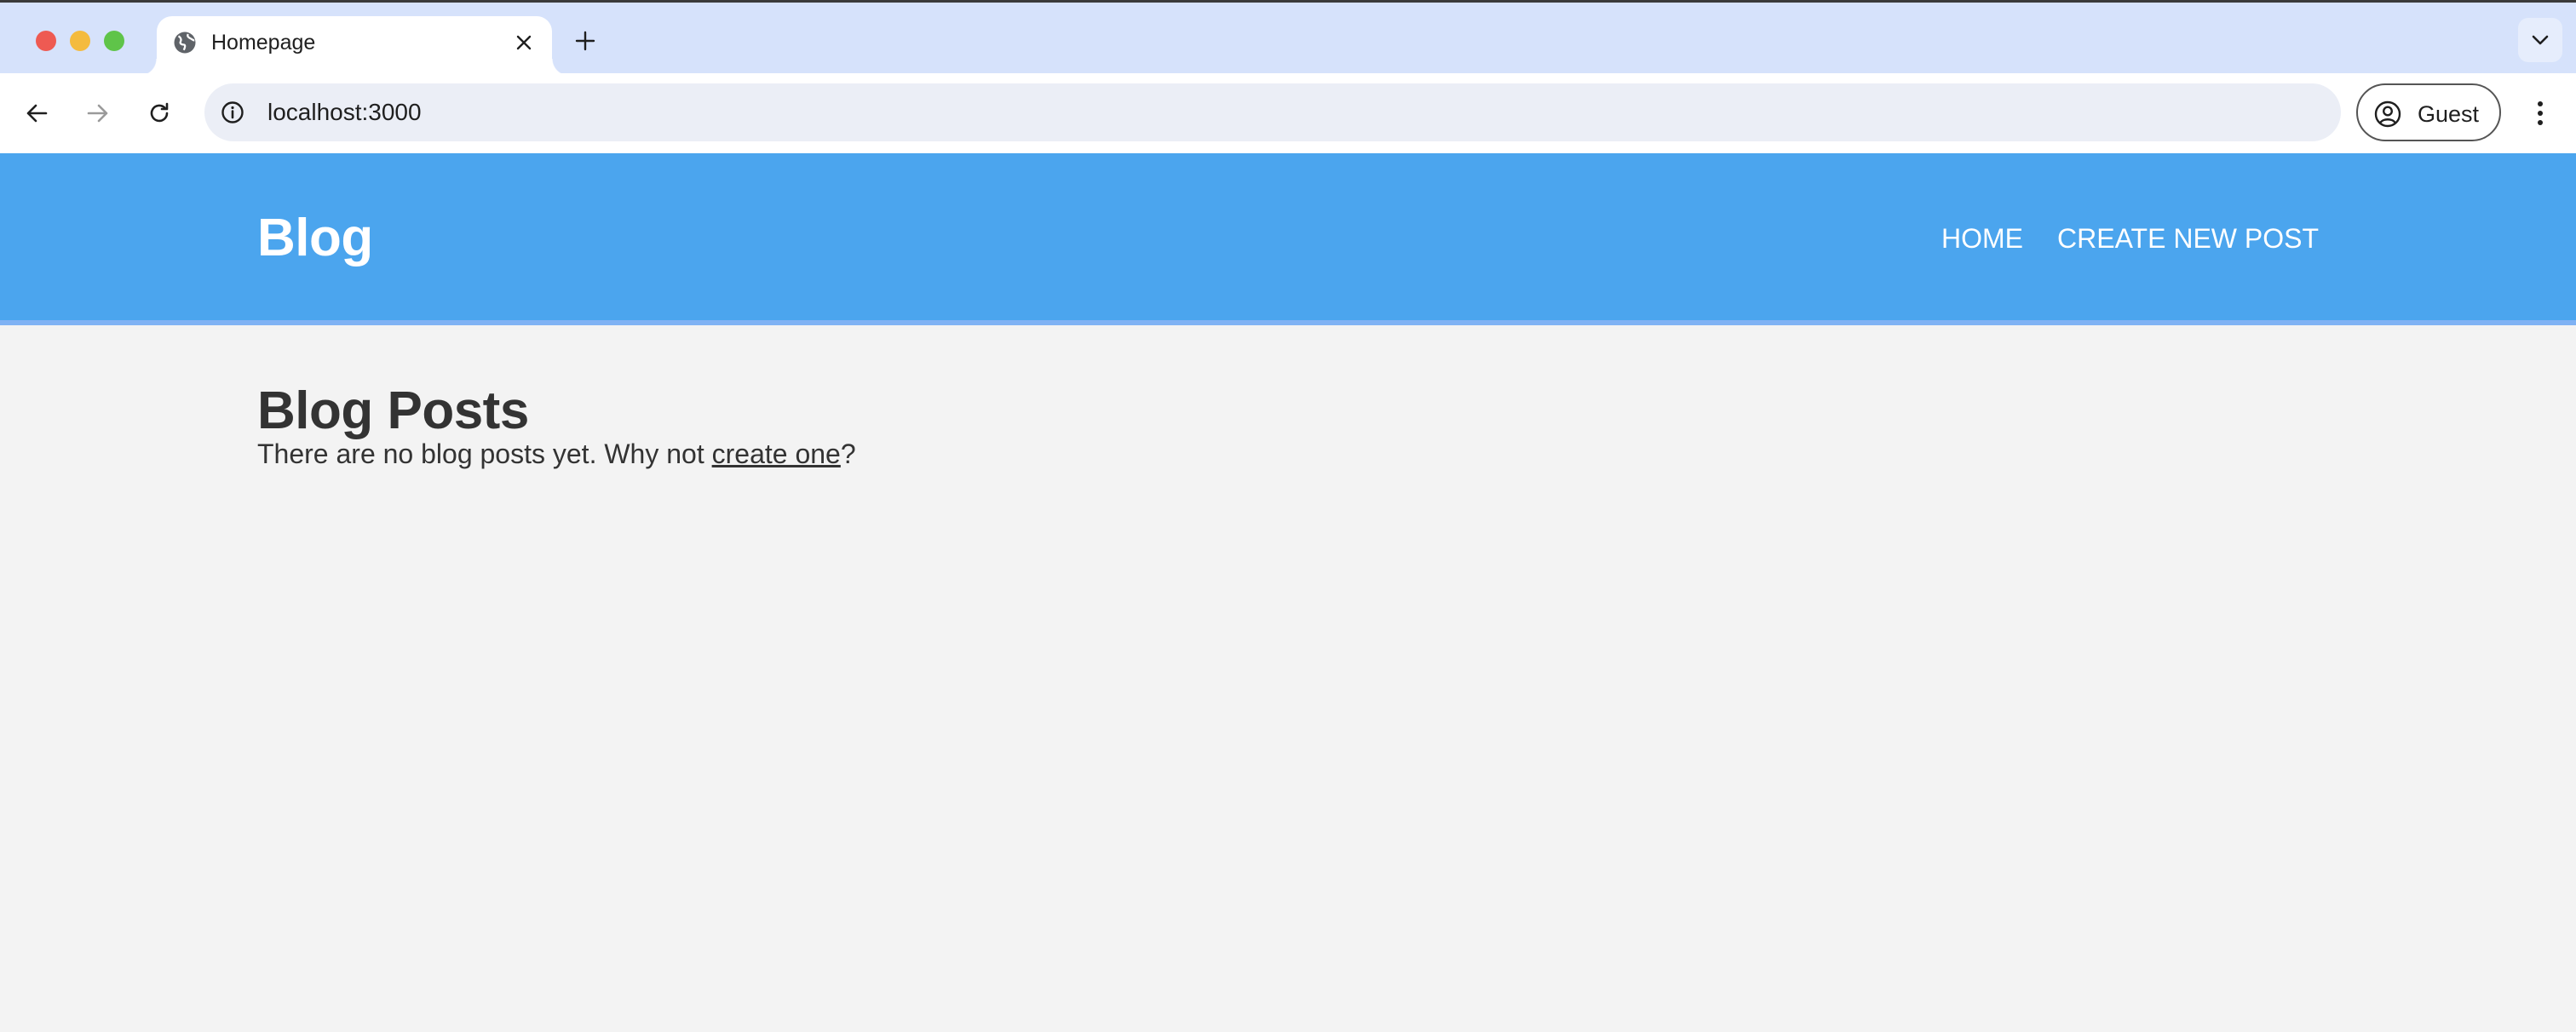 The height and width of the screenshot is (1032, 2576). Describe the element at coordinates (159, 114) in the screenshot. I see `reload-icon` at that location.